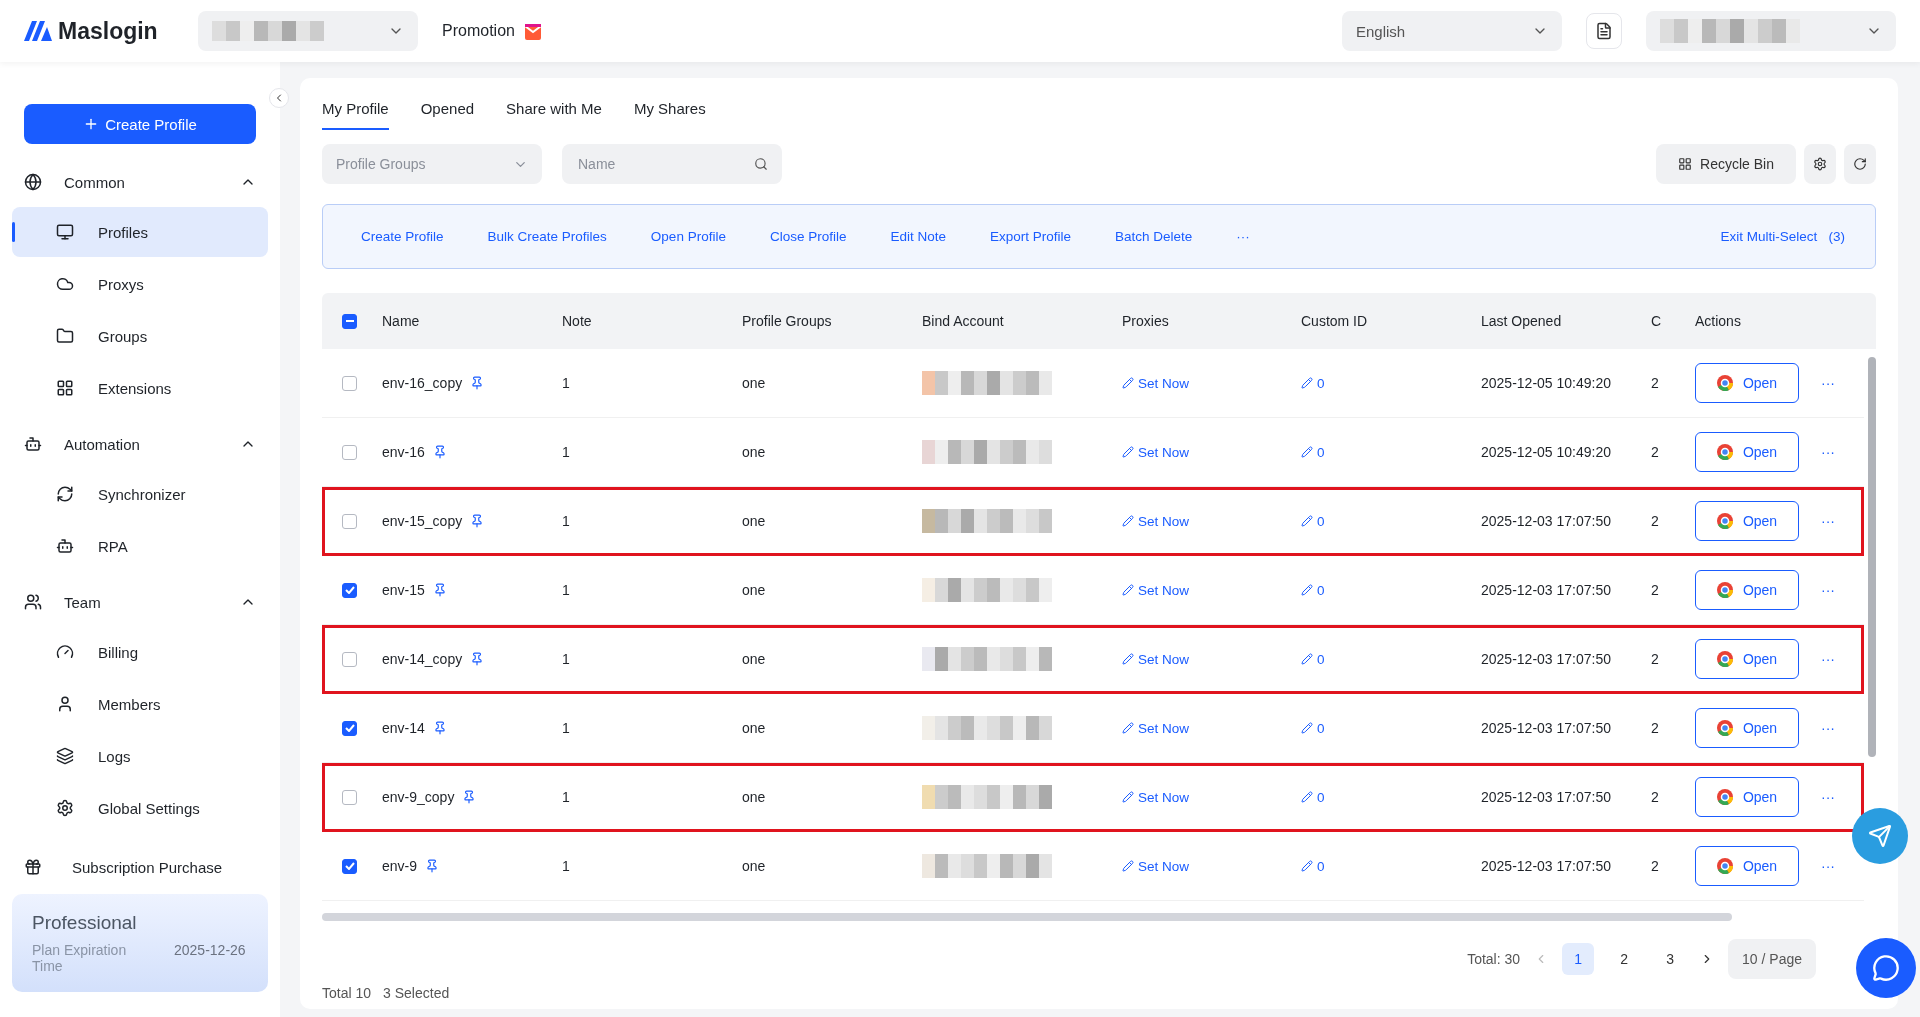 The height and width of the screenshot is (1017, 1920). I want to click on chat-button, so click(1886, 968).